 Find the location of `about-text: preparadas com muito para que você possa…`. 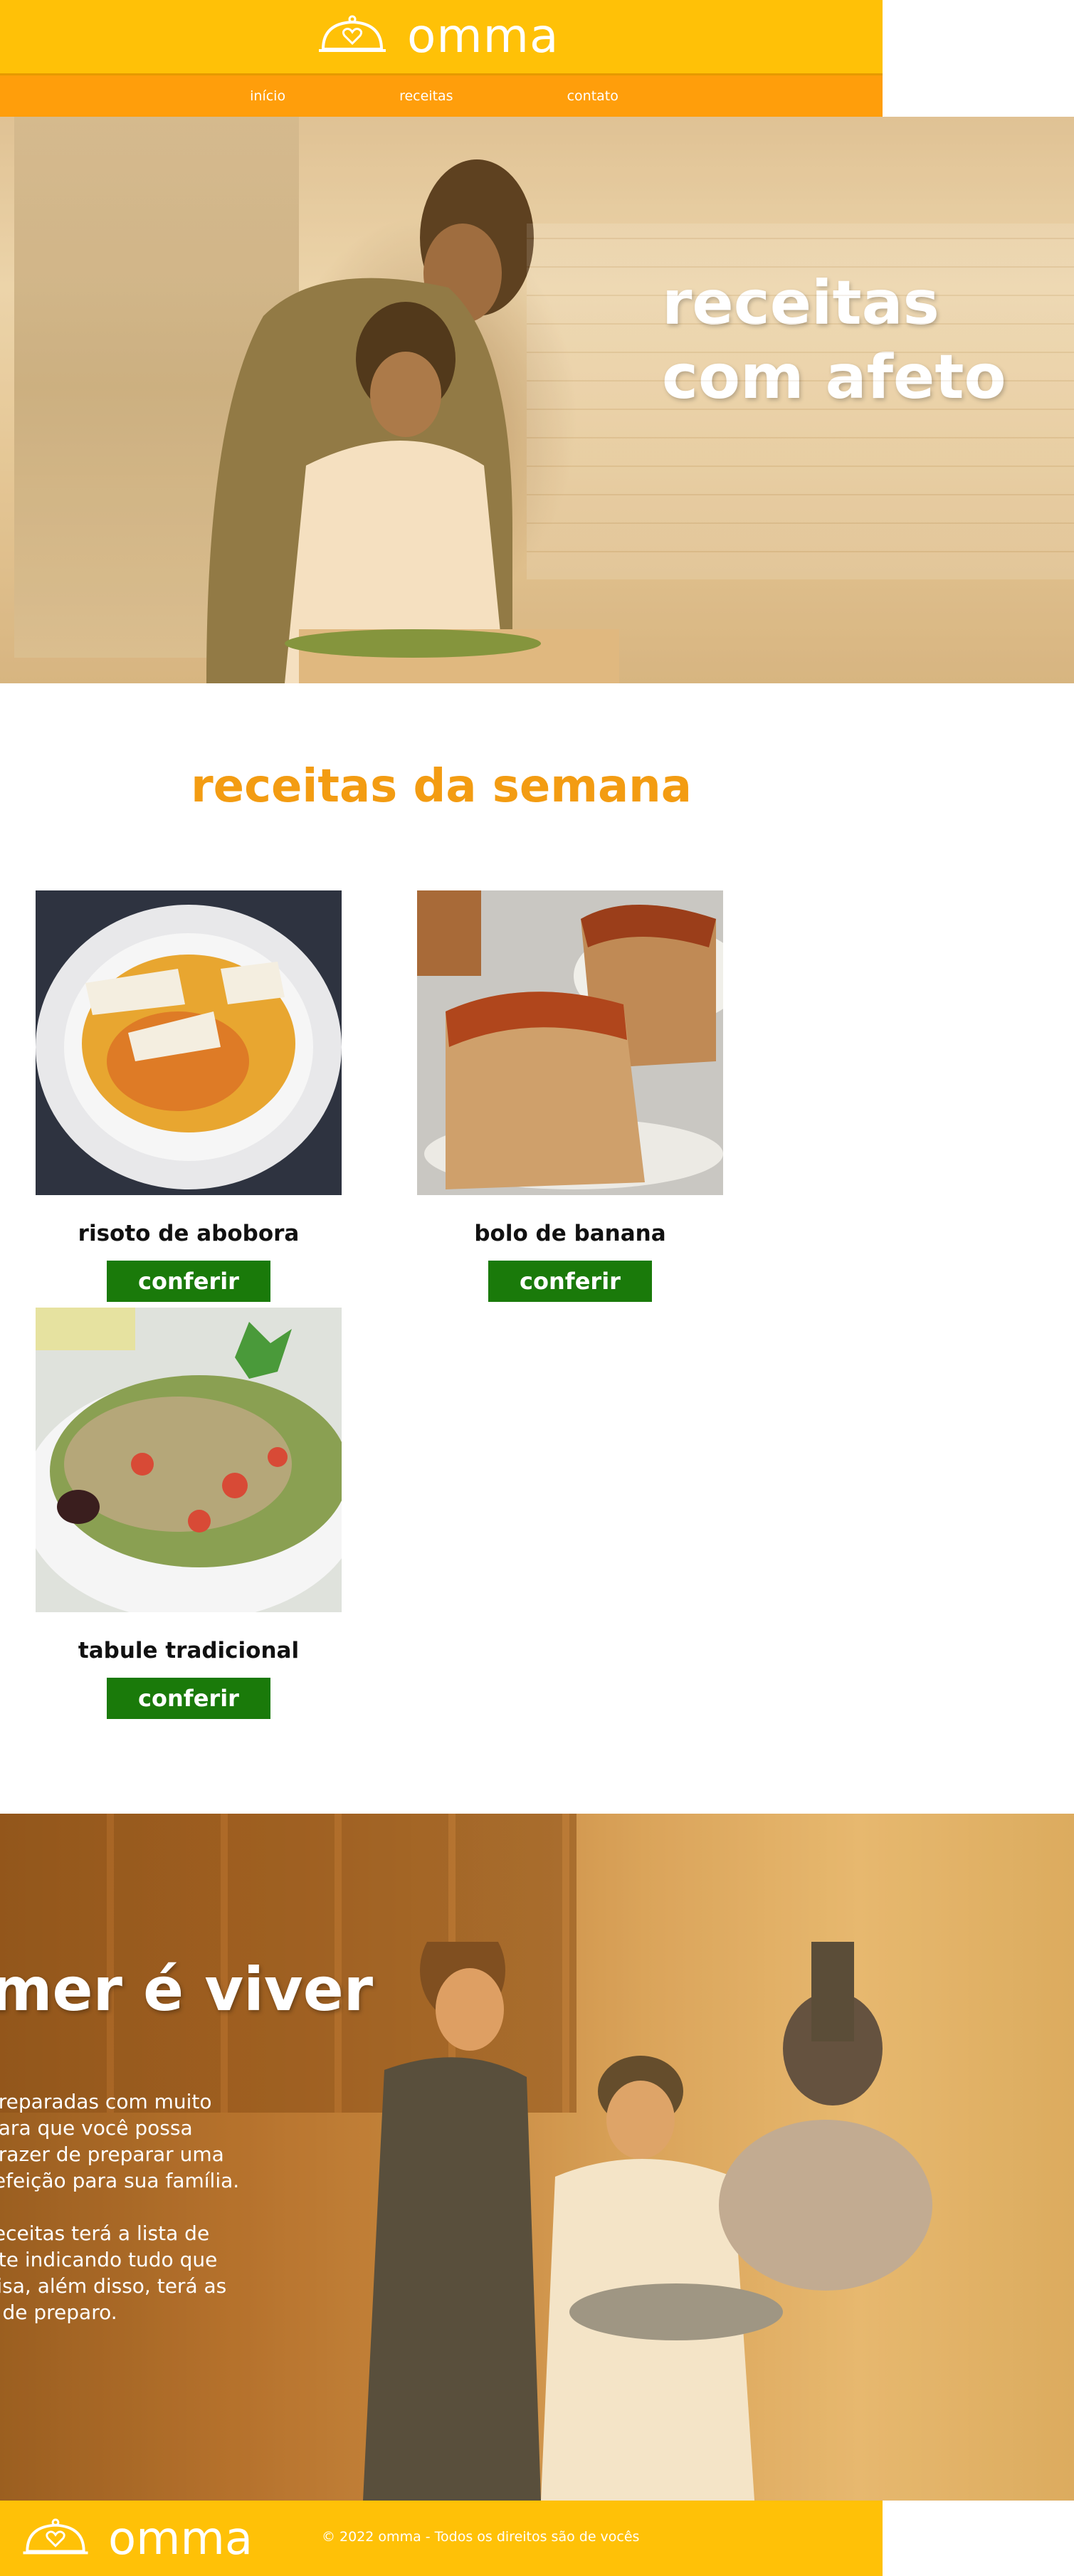

about-text: preparadas com muito para que você possa… is located at coordinates (120, 2207).